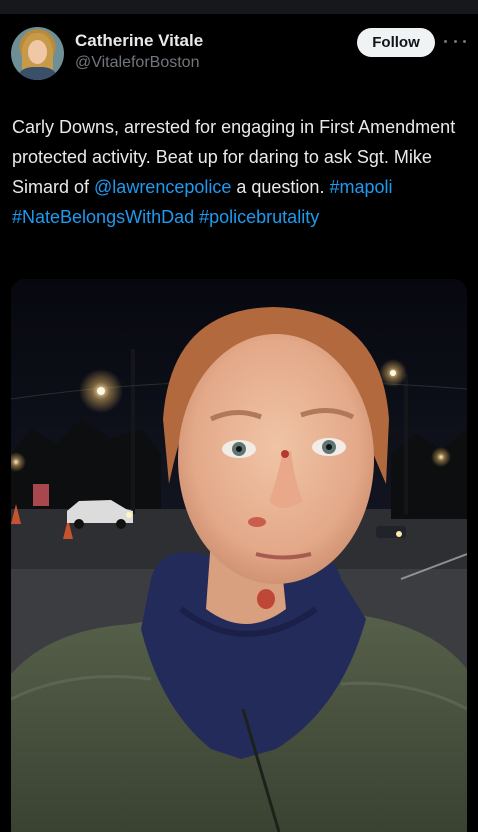 This screenshot has width=478, height=832. Describe the element at coordinates (103, 217) in the screenshot. I see `hashtag-link: #NateBelongsWithDad` at that location.